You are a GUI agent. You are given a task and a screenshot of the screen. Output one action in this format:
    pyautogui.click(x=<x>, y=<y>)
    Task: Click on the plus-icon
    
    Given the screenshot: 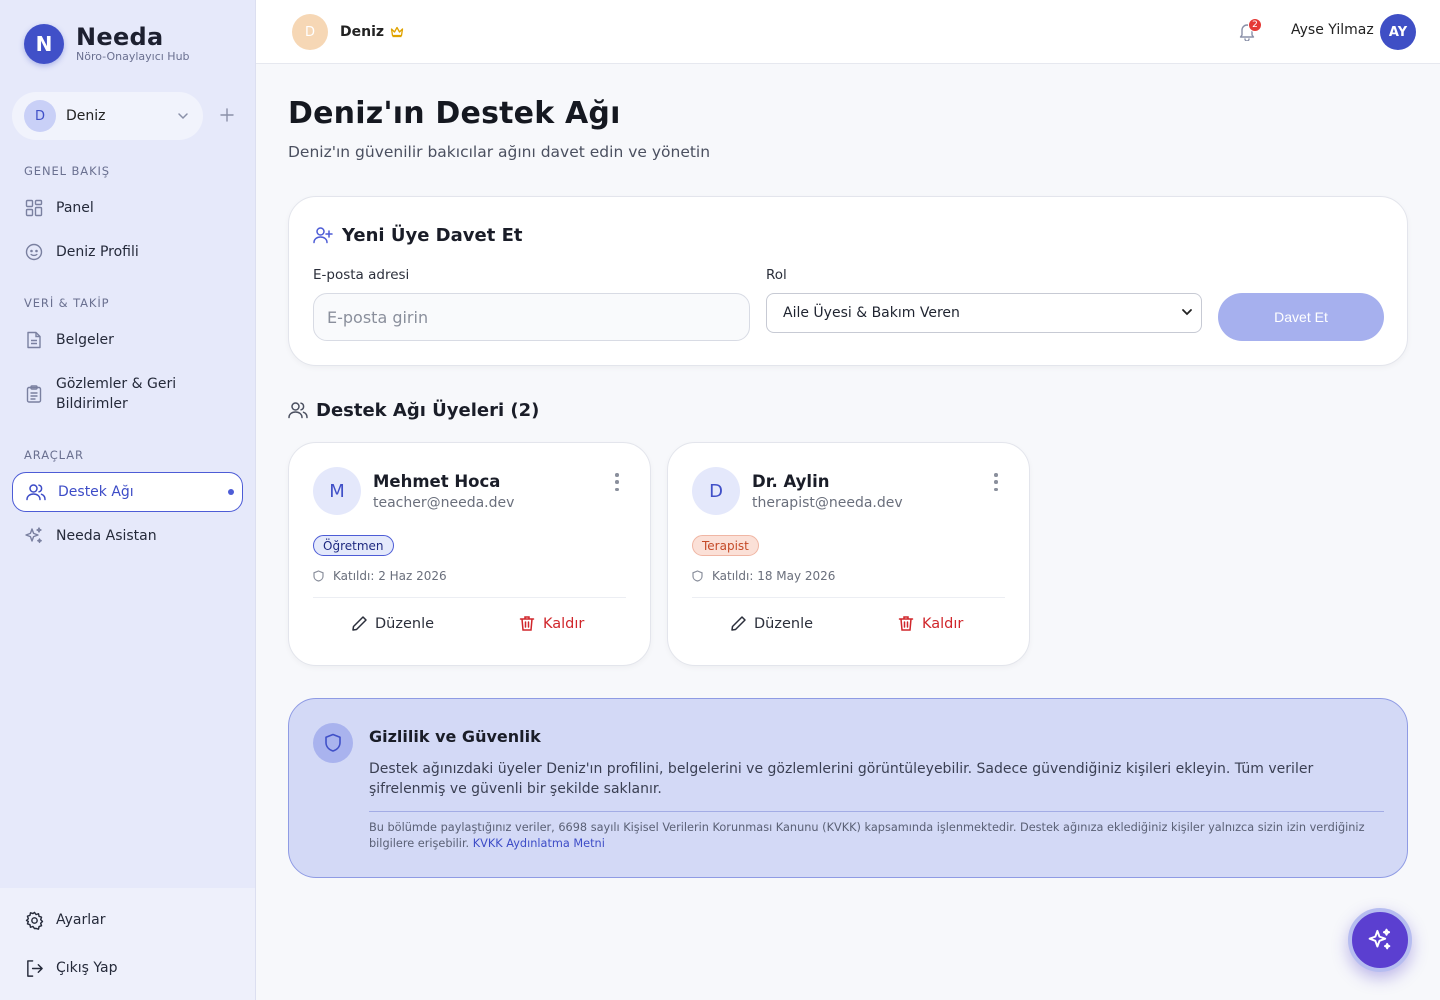 What is the action you would take?
    pyautogui.click(x=227, y=115)
    